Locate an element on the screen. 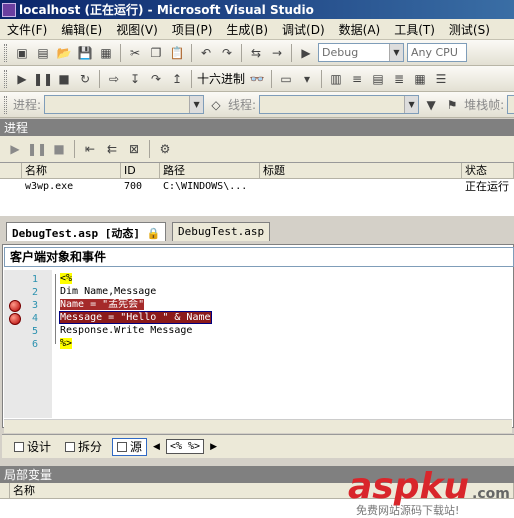 The height and width of the screenshot is (518, 514). solution-config-dropdown: Debug ▼ is located at coordinates (361, 52).